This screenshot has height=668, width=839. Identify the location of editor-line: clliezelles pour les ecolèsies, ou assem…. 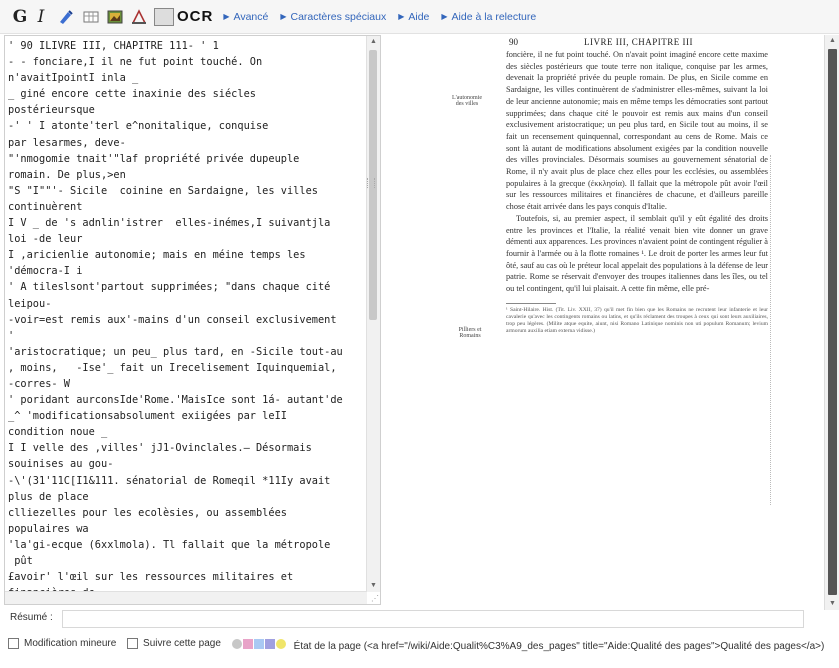
(147, 512).